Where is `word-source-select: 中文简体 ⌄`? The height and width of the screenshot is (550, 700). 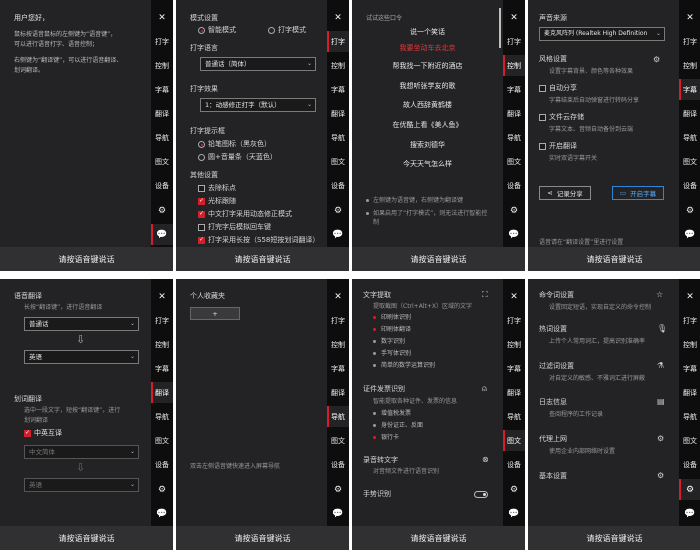 word-source-select: 中文简体 ⌄ is located at coordinates (81, 452).